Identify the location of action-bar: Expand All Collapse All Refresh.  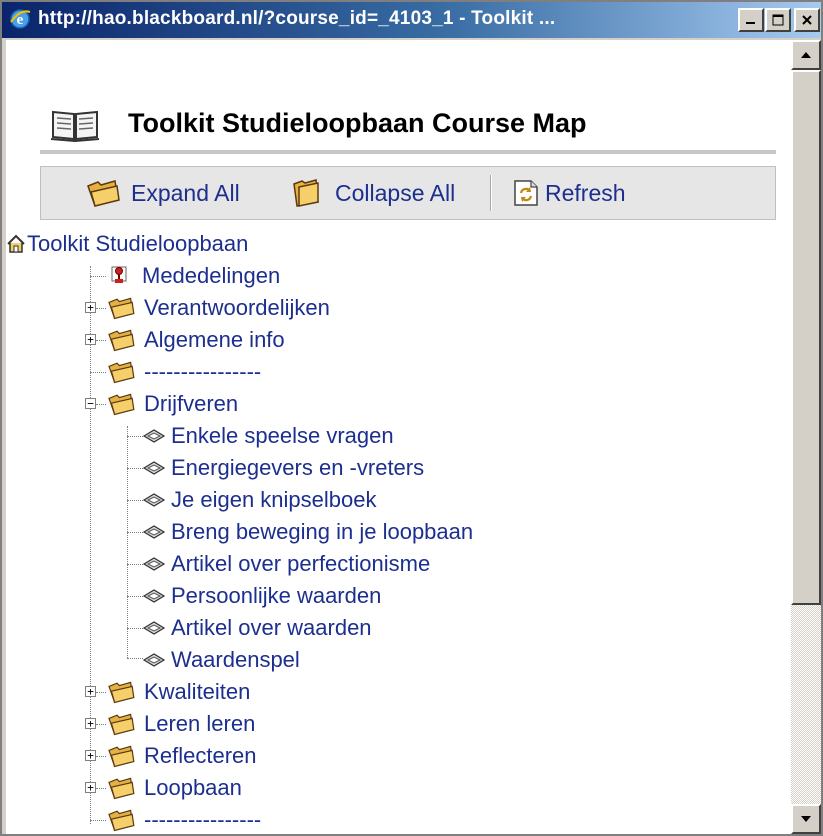
(408, 193).